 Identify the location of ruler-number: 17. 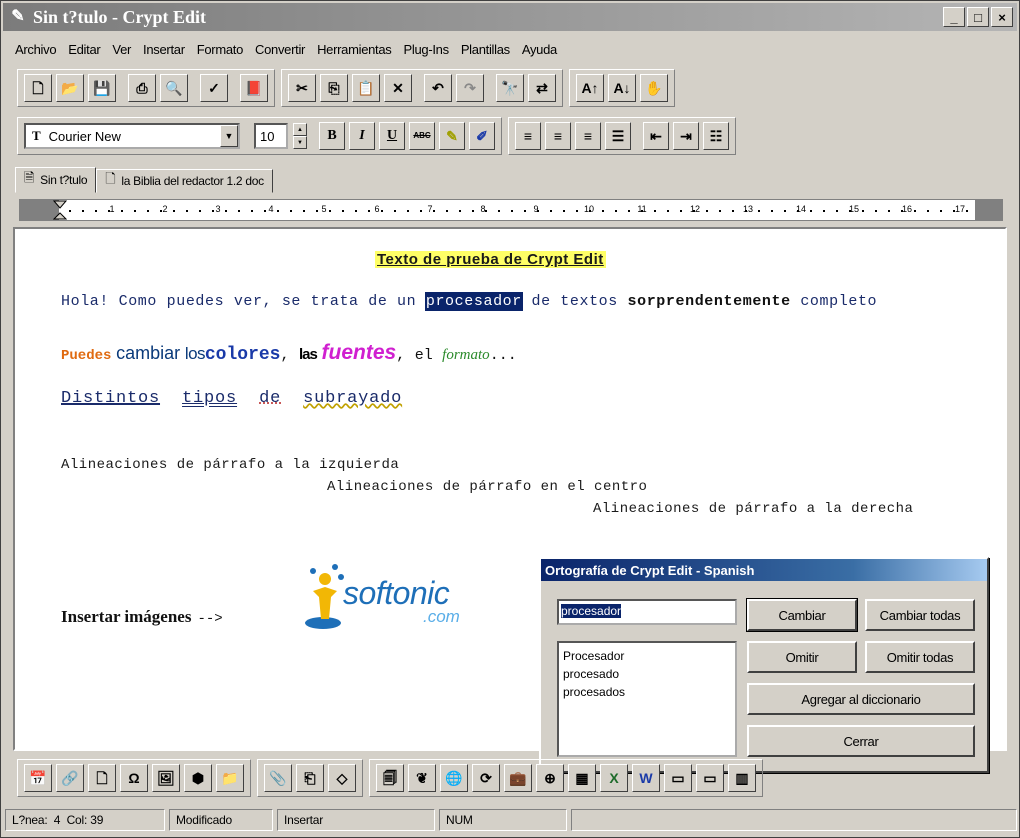
(960, 209).